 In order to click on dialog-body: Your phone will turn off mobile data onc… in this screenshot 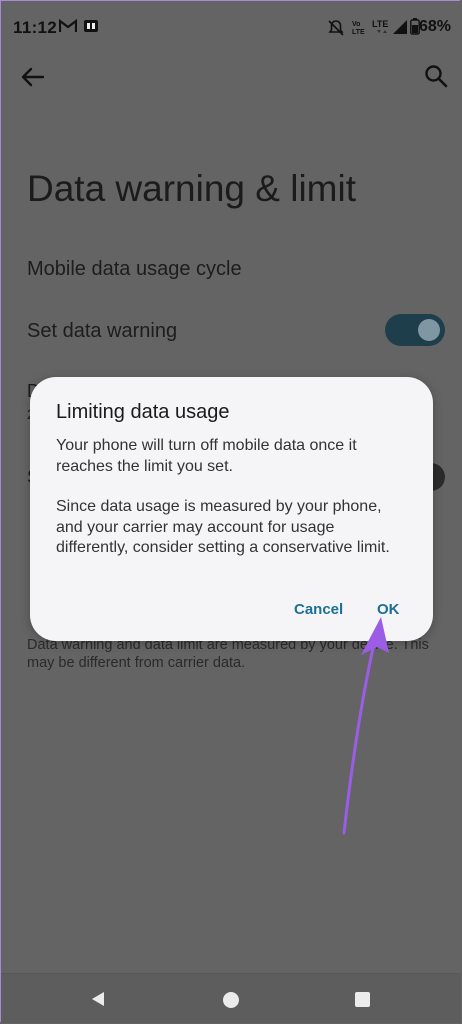, I will do `click(233, 507)`.